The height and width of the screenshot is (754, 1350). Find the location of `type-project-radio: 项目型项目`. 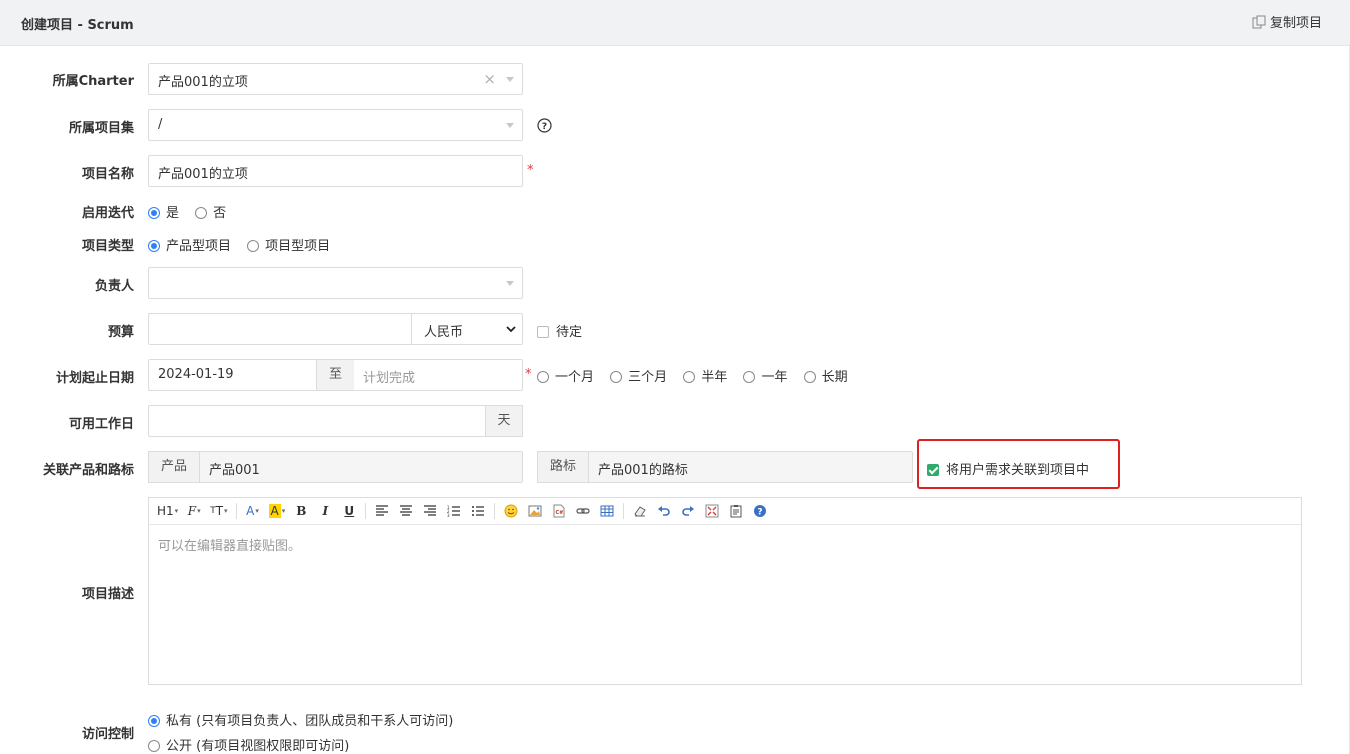

type-project-radio: 项目型项目 is located at coordinates (288, 246).